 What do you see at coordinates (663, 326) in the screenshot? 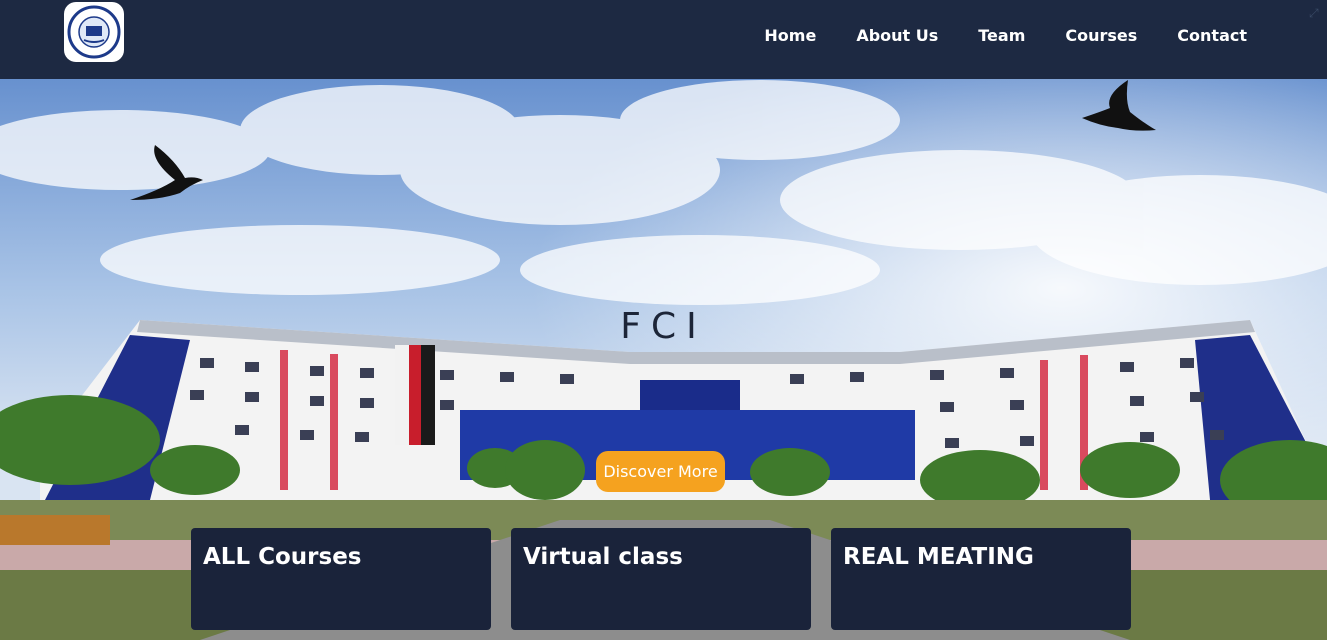
I see `hero-title: FCI` at bounding box center [663, 326].